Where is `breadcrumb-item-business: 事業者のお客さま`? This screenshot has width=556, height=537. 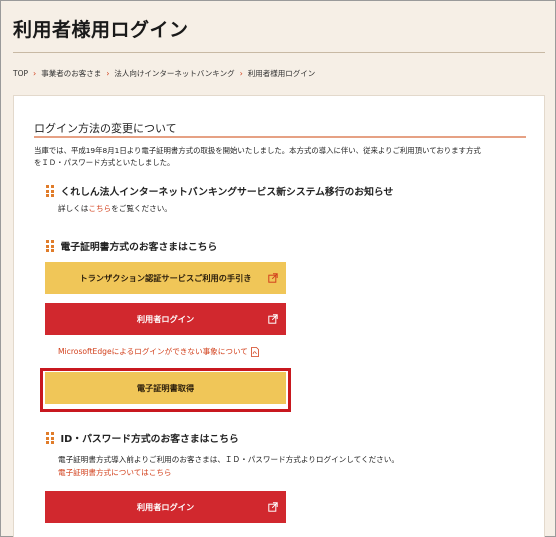 breadcrumb-item-business: 事業者のお客さま is located at coordinates (71, 73).